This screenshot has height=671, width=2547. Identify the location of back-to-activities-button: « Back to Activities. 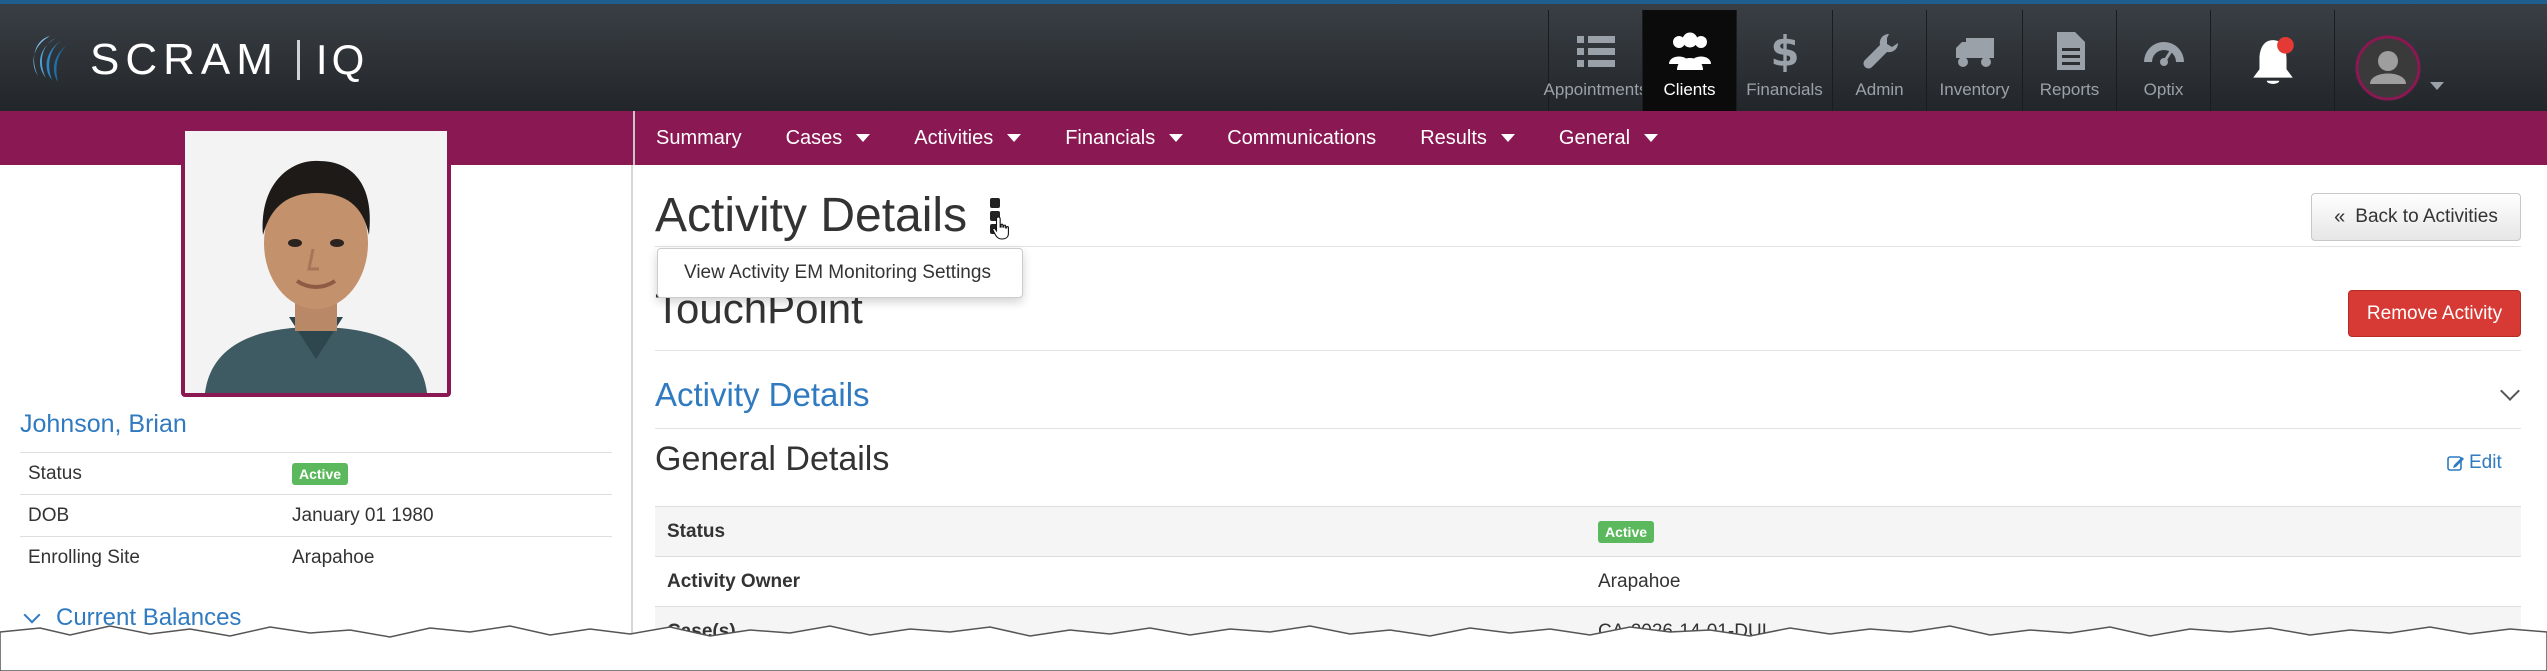
(2416, 217).